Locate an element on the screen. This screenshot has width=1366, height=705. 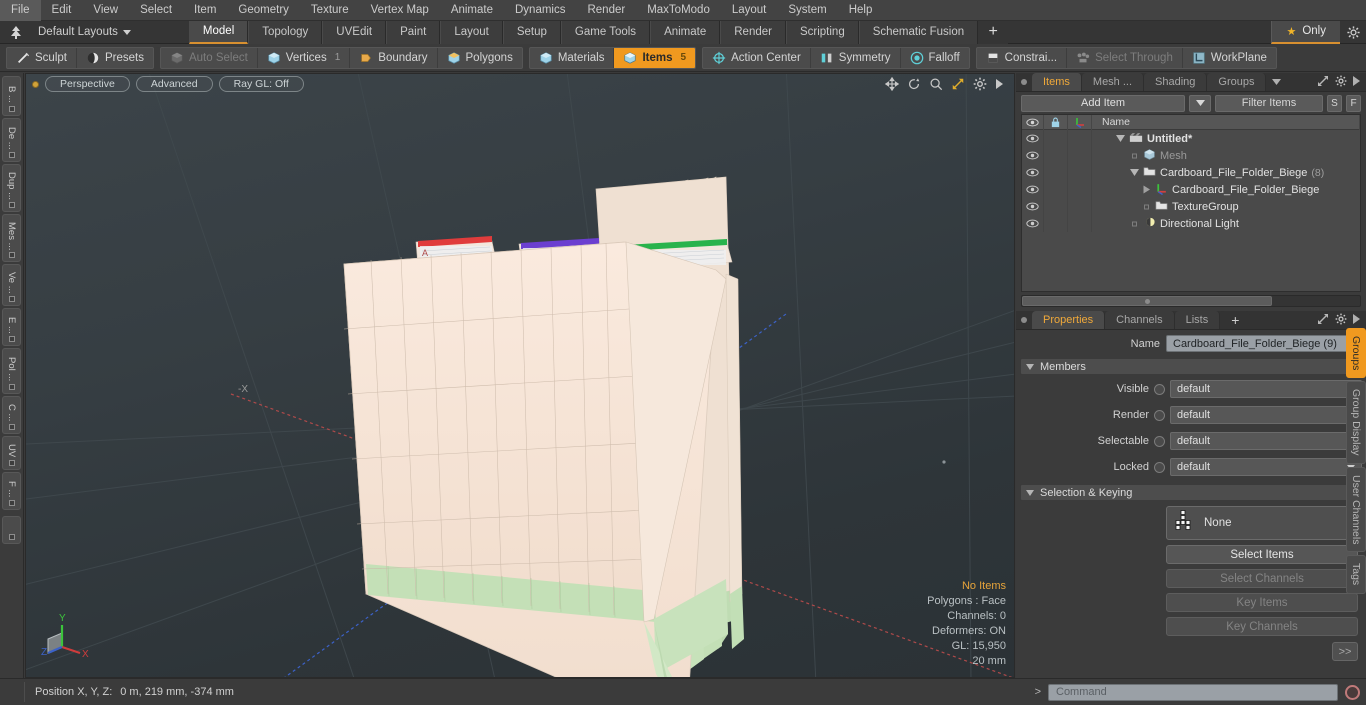
vtab-user-channels: User Channels is located at coordinates (1356, 509).